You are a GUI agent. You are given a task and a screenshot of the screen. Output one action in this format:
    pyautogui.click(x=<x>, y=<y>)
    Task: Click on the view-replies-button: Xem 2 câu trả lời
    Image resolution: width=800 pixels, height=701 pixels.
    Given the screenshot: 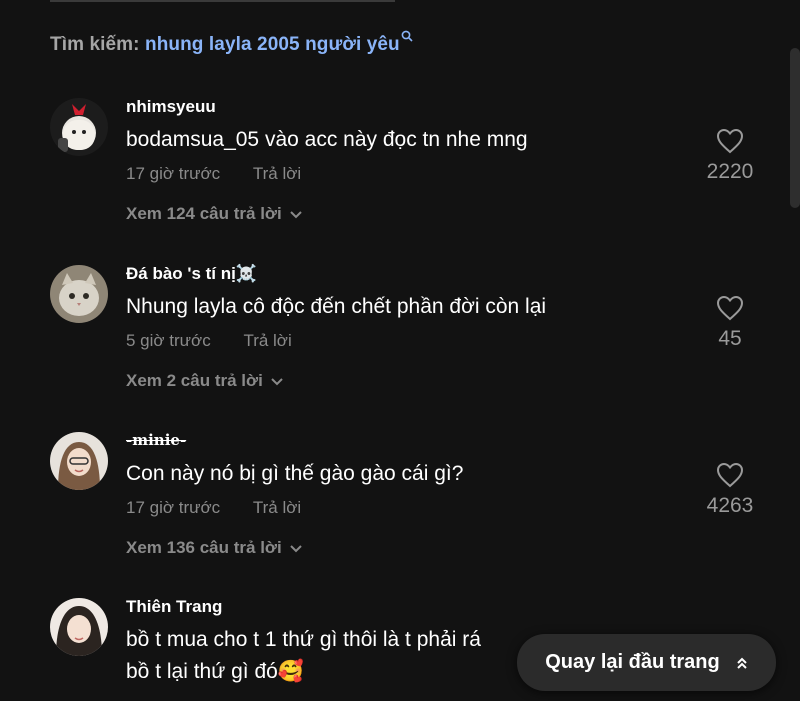 What is the action you would take?
    pyautogui.click(x=204, y=381)
    